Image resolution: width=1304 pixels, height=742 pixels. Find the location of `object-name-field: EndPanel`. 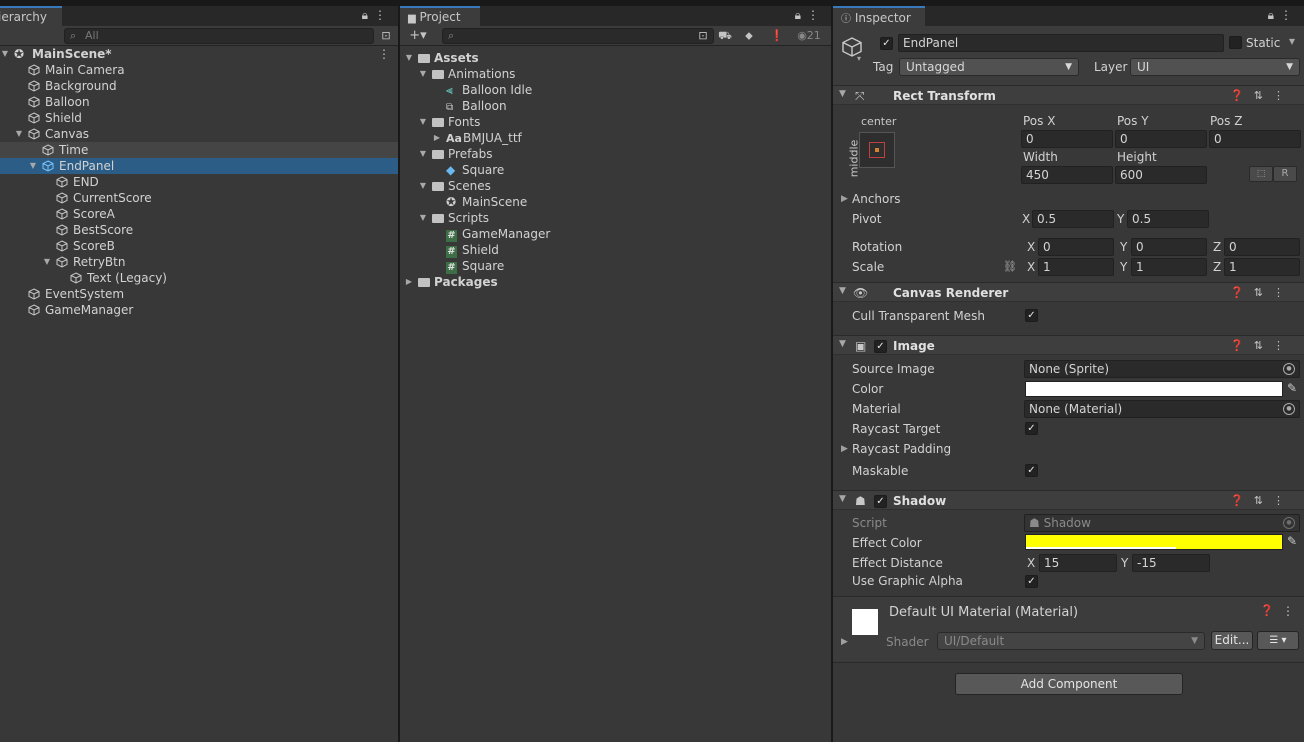

object-name-field: EndPanel is located at coordinates (1061, 43).